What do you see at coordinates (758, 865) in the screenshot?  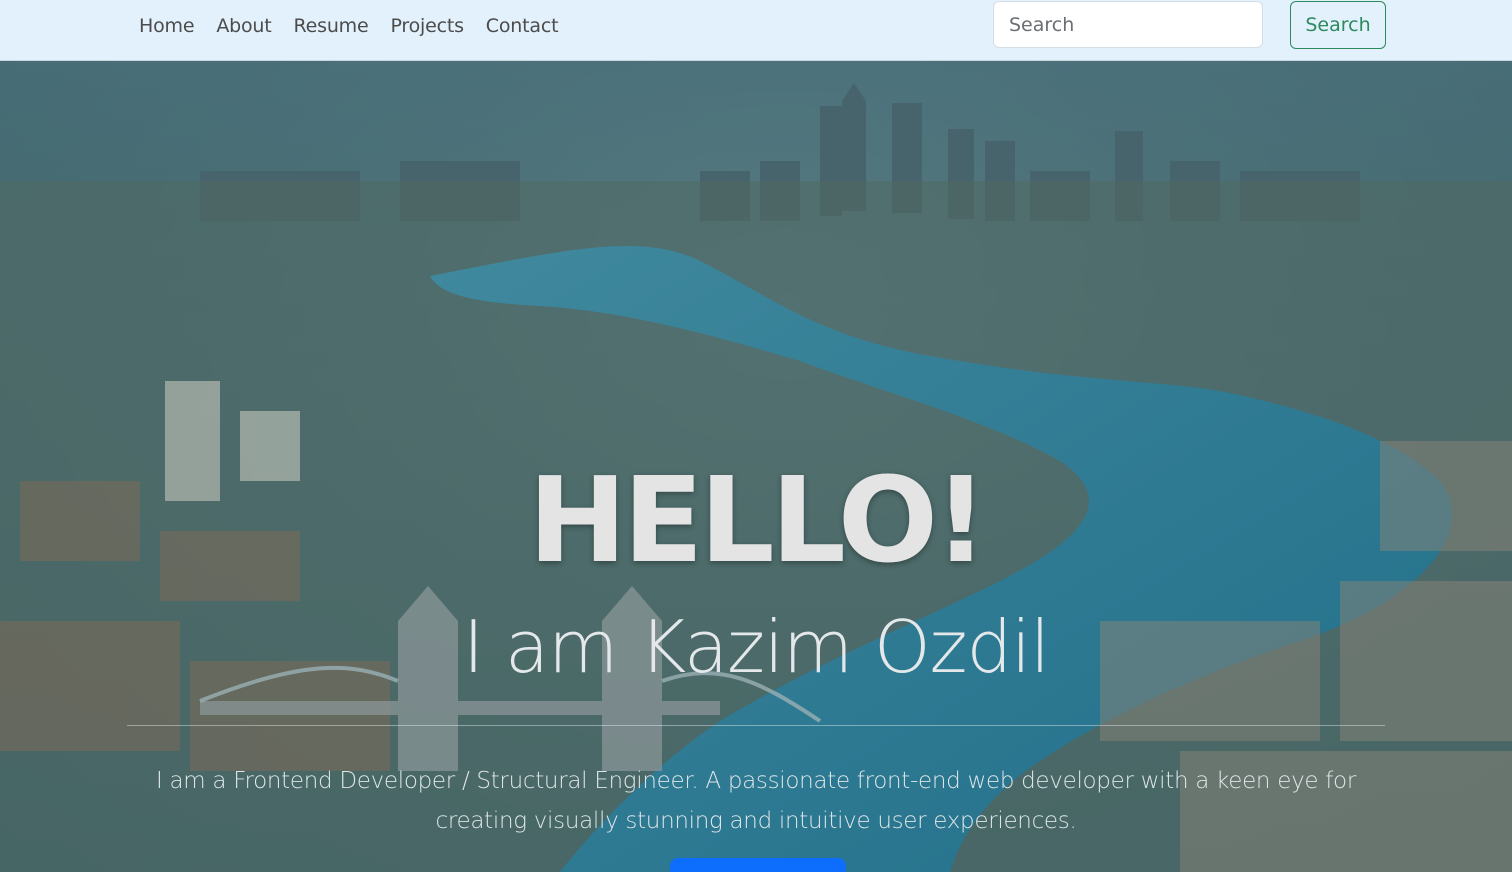 I see `hero-cta-button` at bounding box center [758, 865].